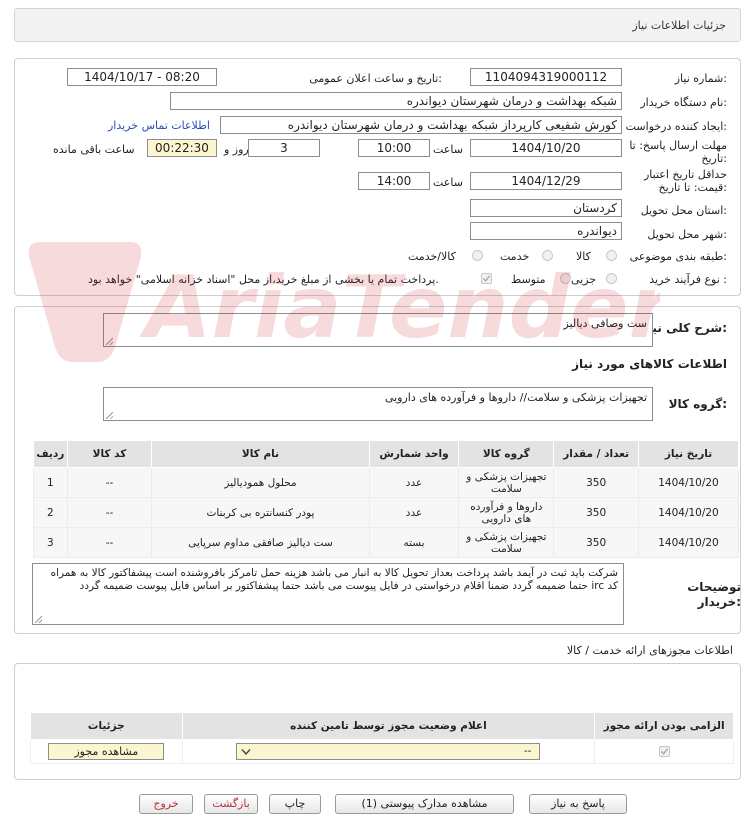 Image resolution: width=755 pixels, height=829 pixels. What do you see at coordinates (683, 102) in the screenshot?
I see `buyer-org-label: نام دستگاه خریدار:` at bounding box center [683, 102].